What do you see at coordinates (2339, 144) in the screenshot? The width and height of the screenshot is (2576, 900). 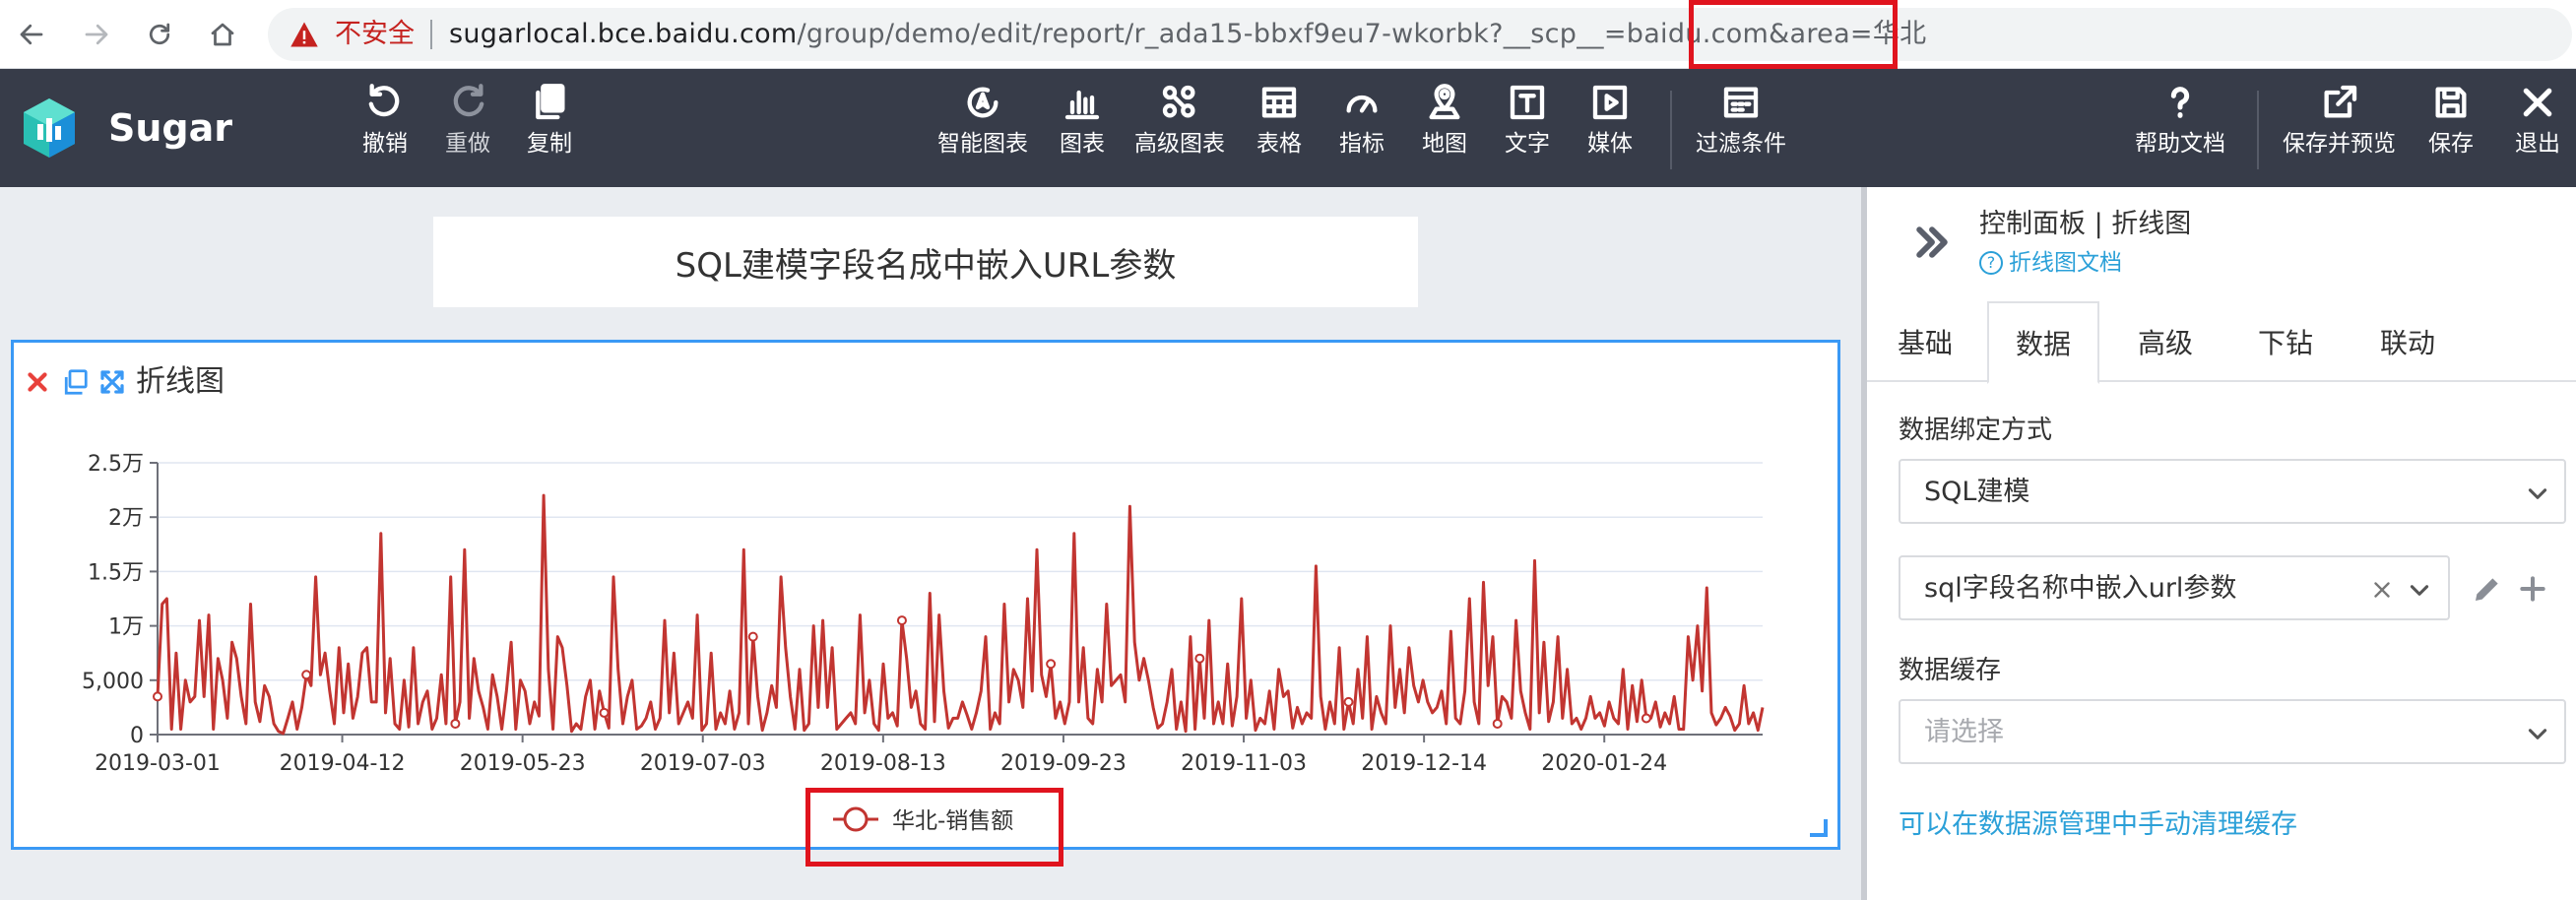 I see `save-preview-label: 保存并预览` at bounding box center [2339, 144].